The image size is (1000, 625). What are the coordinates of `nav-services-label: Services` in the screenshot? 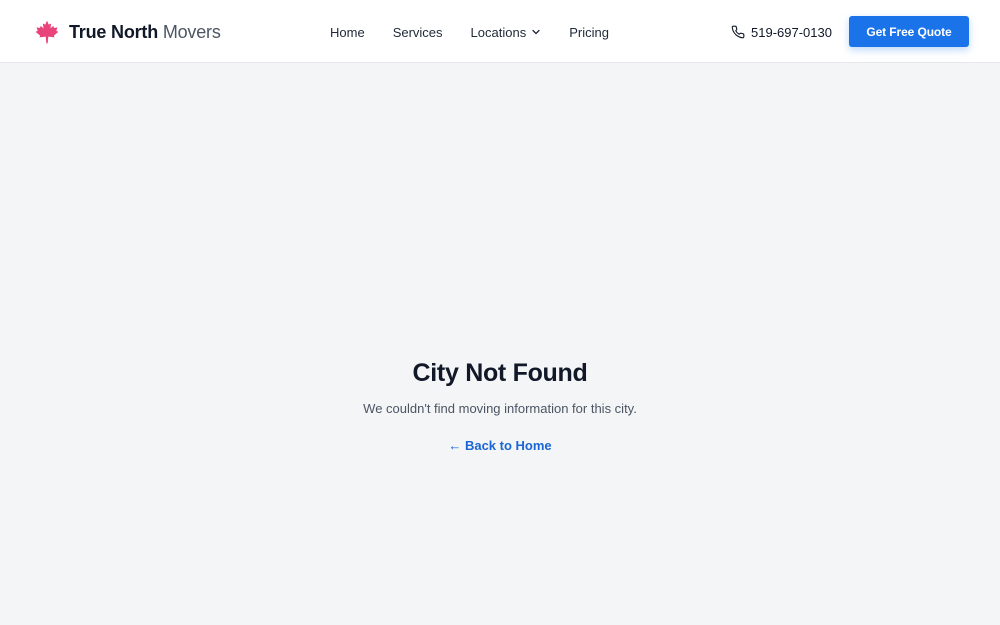 It's located at (417, 32).